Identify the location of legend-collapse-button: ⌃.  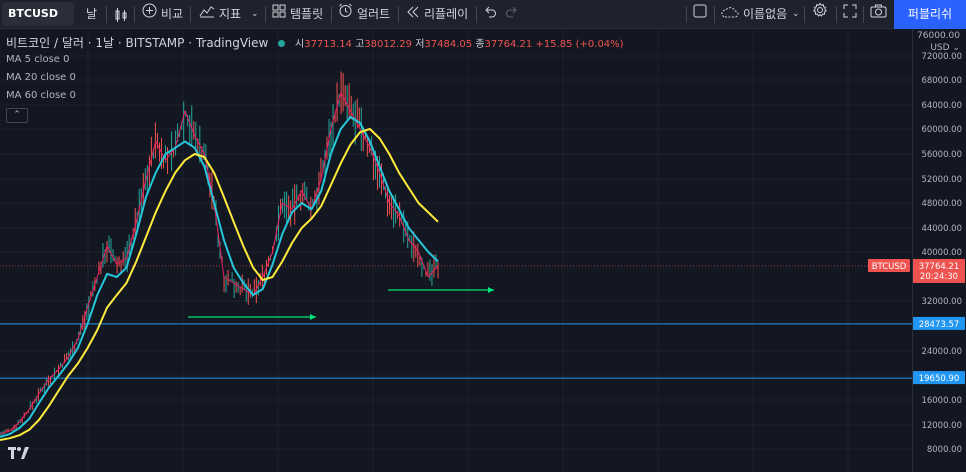
(17, 115).